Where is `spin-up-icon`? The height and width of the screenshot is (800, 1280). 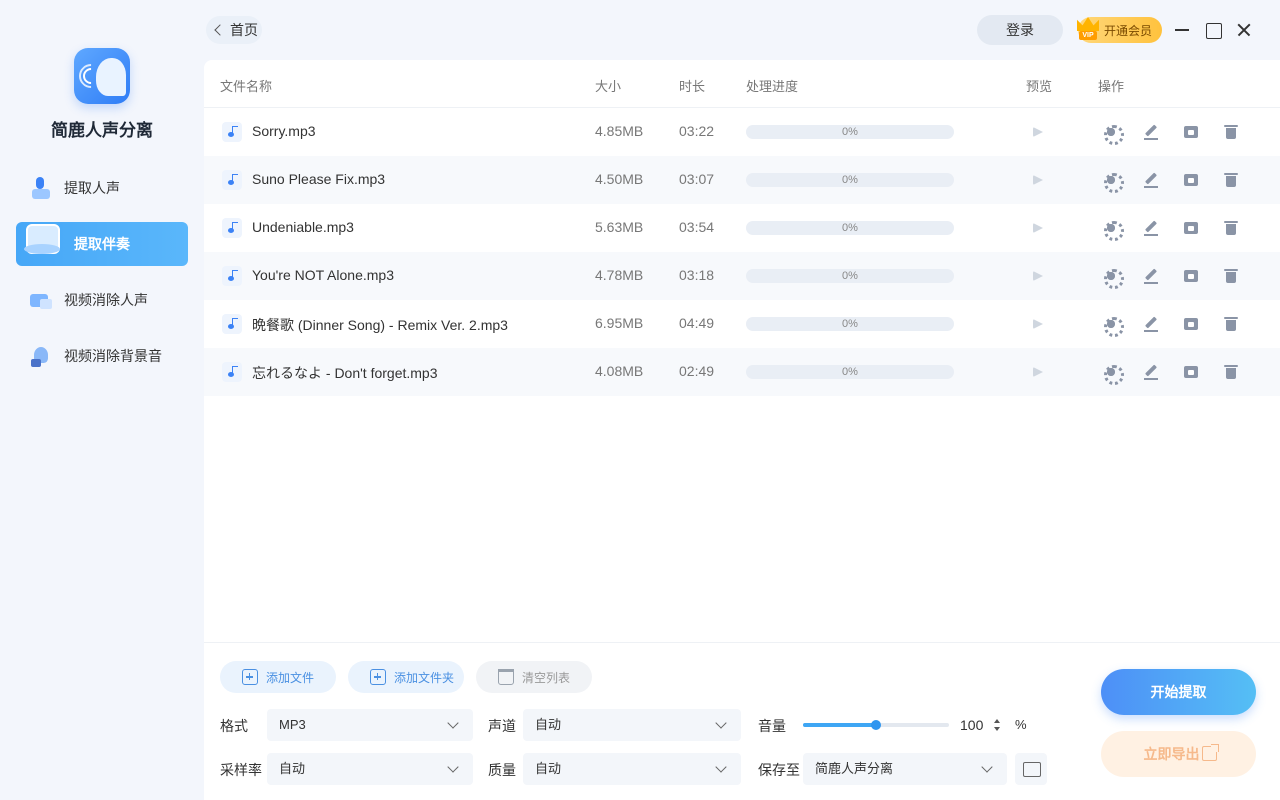
spin-up-icon is located at coordinates (997, 721).